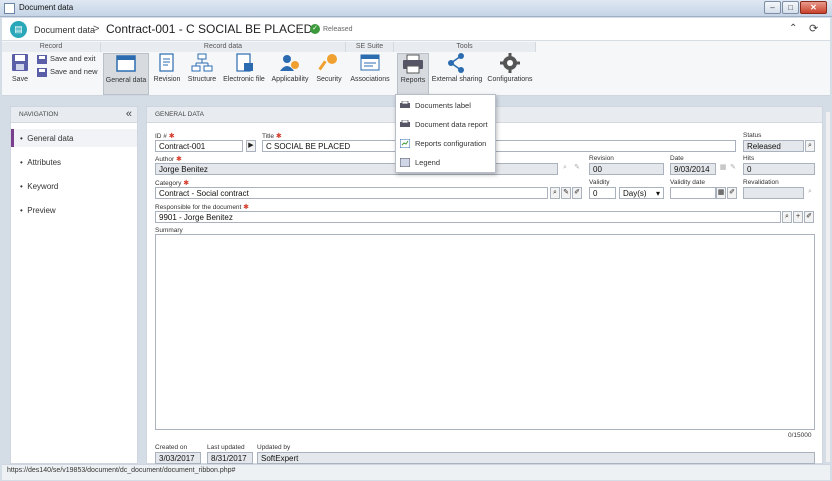 Image resolution: width=832 pixels, height=481 pixels. What do you see at coordinates (169, 230) in the screenshot?
I see `summary-label: Summary` at bounding box center [169, 230].